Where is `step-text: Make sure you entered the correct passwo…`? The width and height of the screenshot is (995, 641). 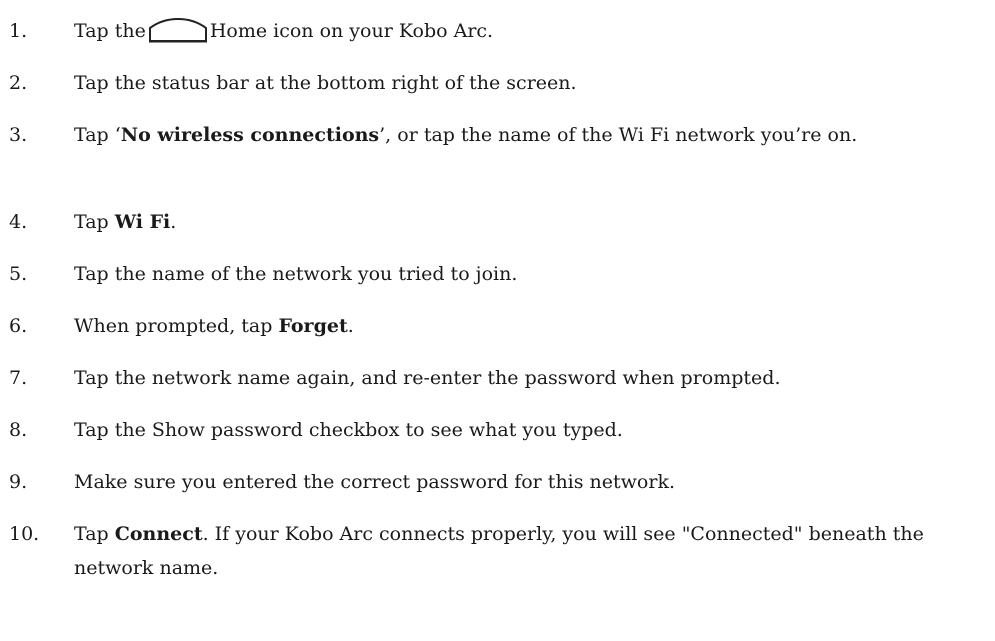 step-text: Make sure you entered the correct passwo… is located at coordinates (374, 482).